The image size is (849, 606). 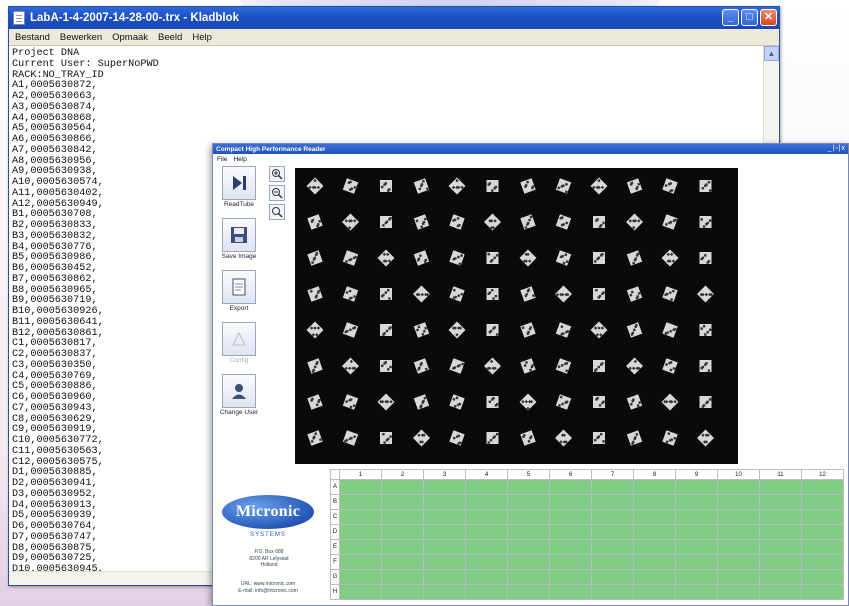 I want to click on reader-menu-help: Help, so click(x=239, y=159).